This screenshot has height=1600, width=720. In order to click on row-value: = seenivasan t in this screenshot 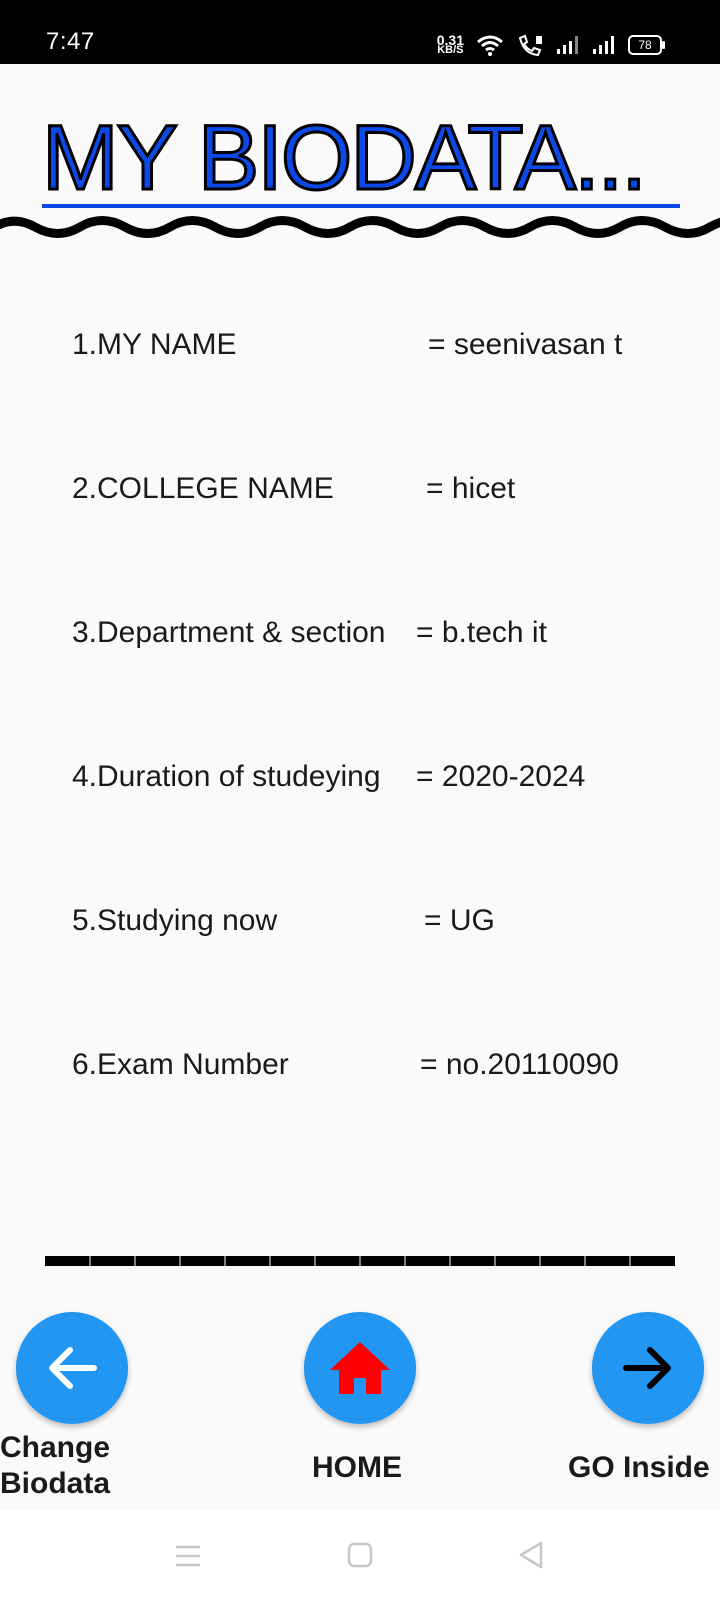, I will do `click(525, 344)`.